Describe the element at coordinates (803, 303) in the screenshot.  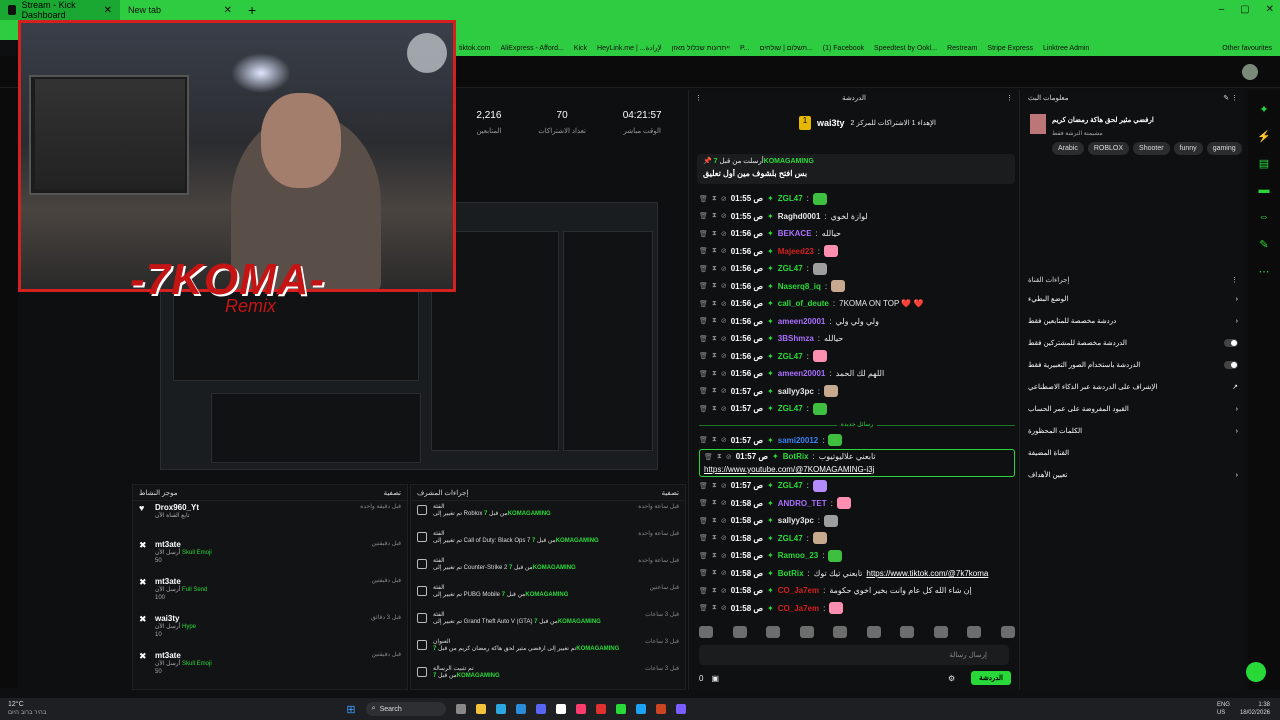
I see `message-username: call_of_deute` at that location.